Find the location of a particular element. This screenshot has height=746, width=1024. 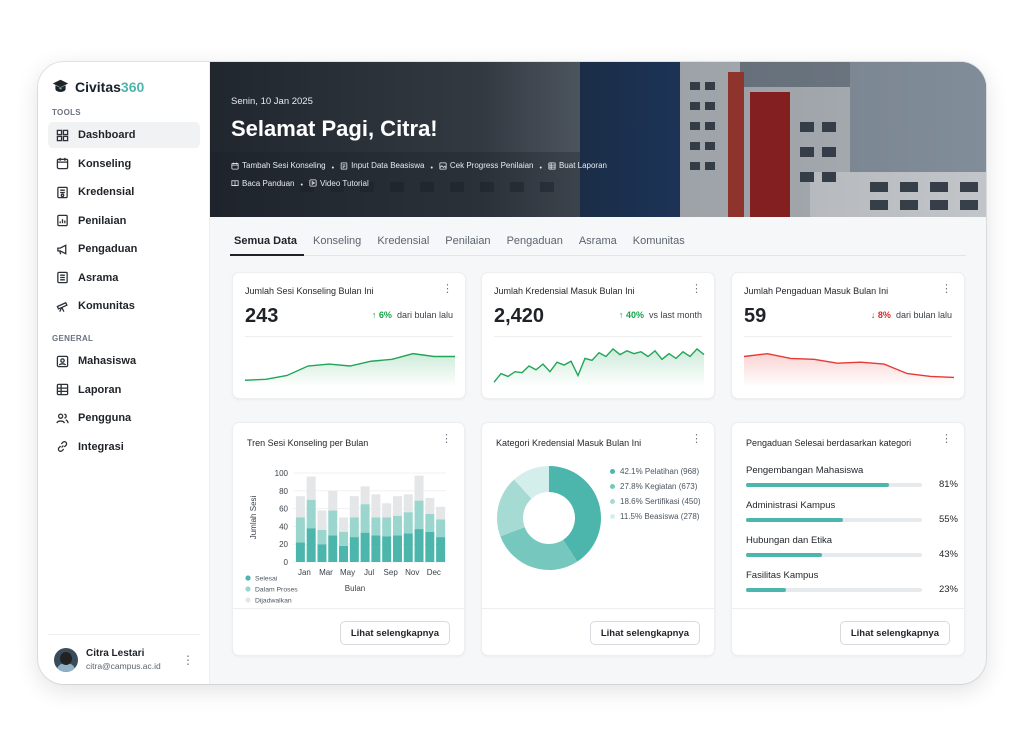

progress-track is located at coordinates (834, 590).